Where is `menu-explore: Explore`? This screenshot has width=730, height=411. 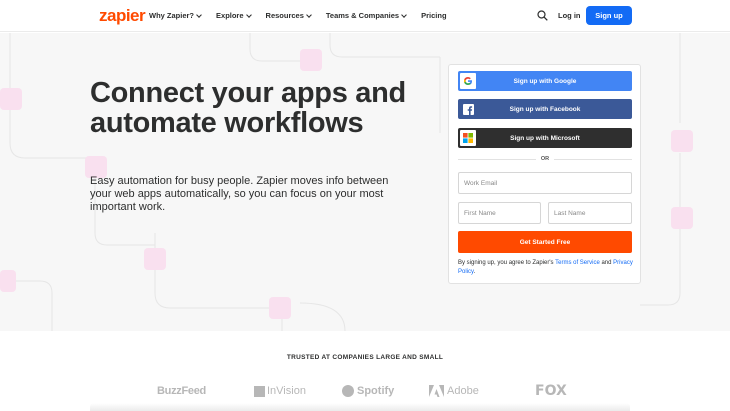
menu-explore: Explore is located at coordinates (234, 15).